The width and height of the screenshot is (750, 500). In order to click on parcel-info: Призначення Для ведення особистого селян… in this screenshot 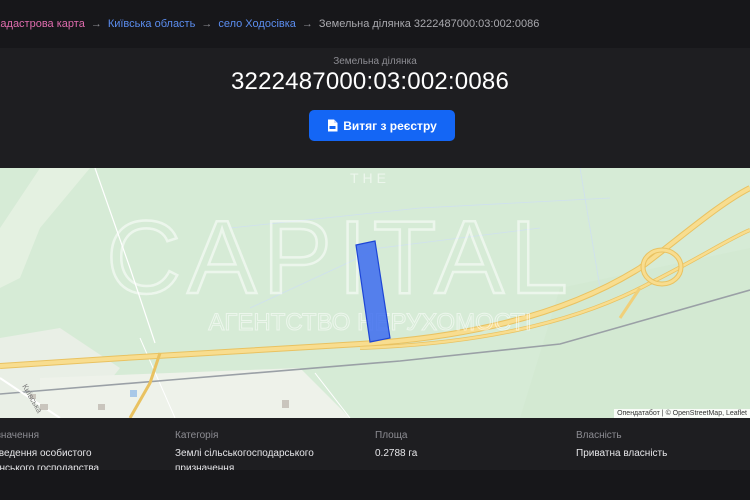, I will do `click(375, 446)`.